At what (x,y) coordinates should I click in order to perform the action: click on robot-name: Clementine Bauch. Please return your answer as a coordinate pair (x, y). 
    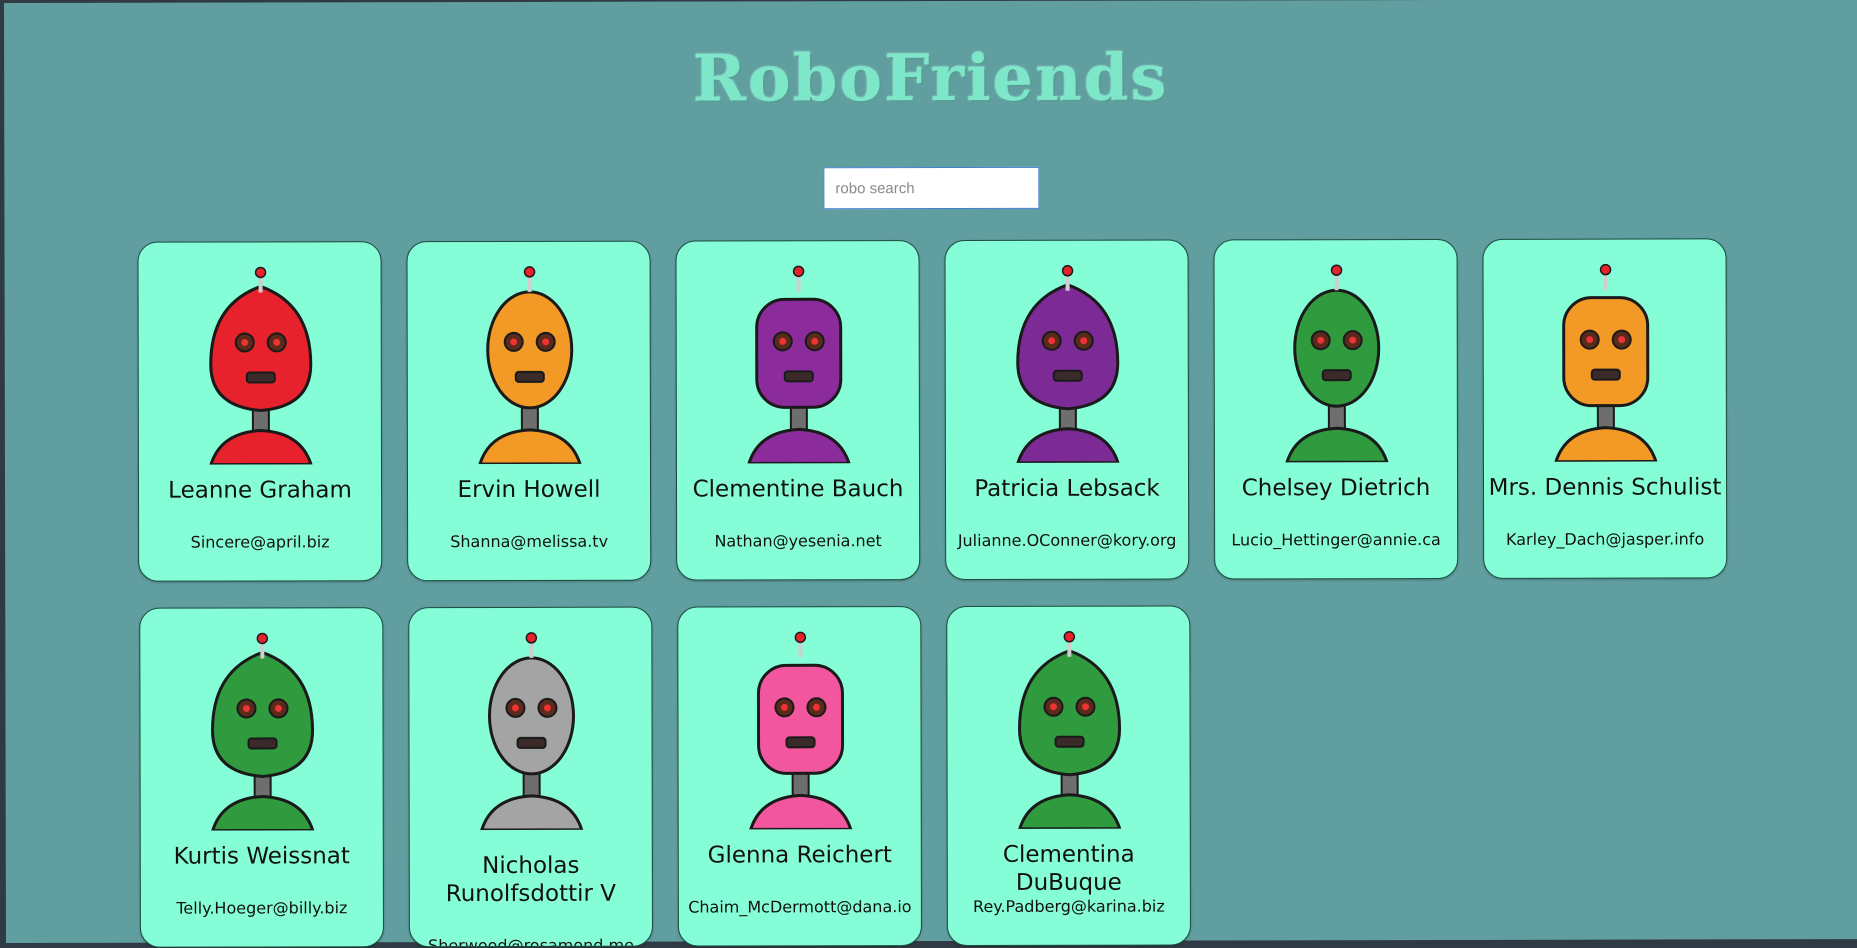
    Looking at the image, I should click on (798, 489).